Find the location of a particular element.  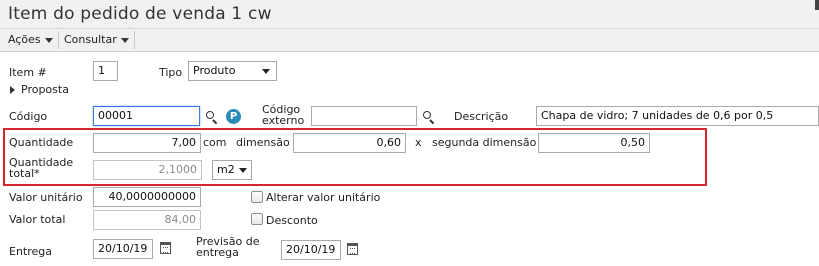

previsao-entrega-label: Previsão de entrega is located at coordinates (228, 247).